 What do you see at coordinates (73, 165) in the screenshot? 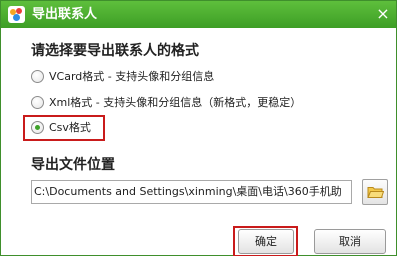
I see `location-section-title: 导出文件位置` at bounding box center [73, 165].